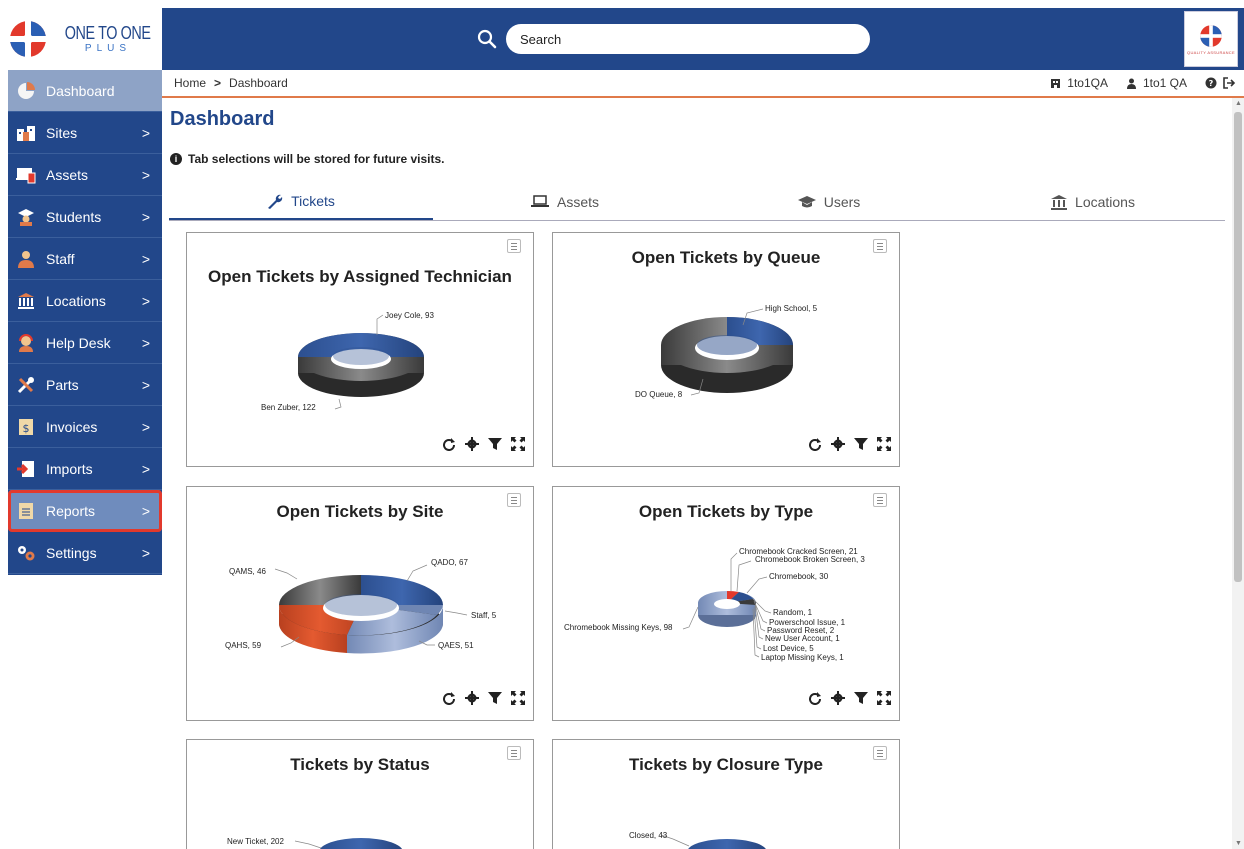 The width and height of the screenshot is (1244, 849). Describe the element at coordinates (1087, 83) in the screenshot. I see `current-site: 1to1QA` at that location.